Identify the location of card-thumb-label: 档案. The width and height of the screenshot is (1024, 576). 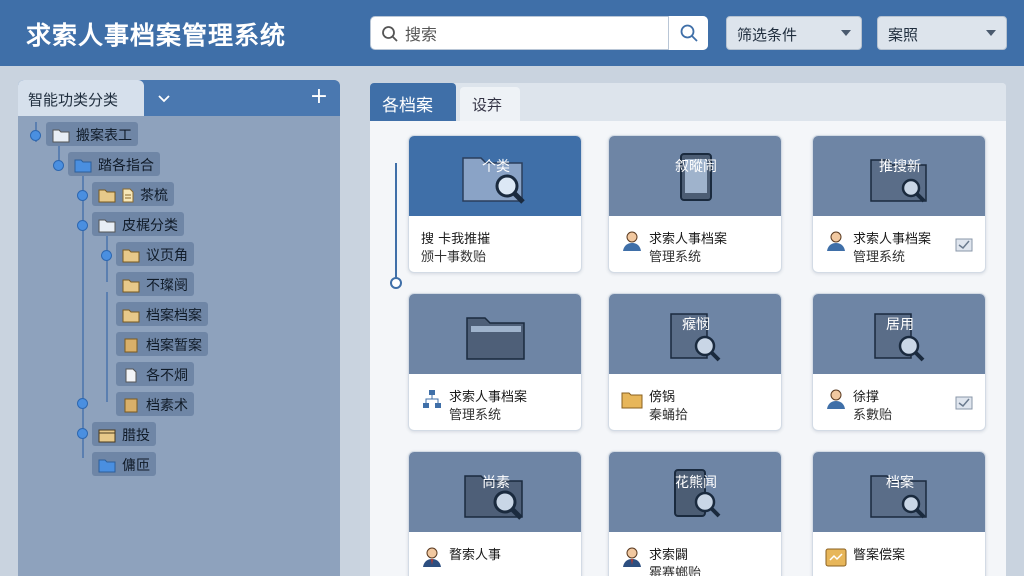
(900, 483).